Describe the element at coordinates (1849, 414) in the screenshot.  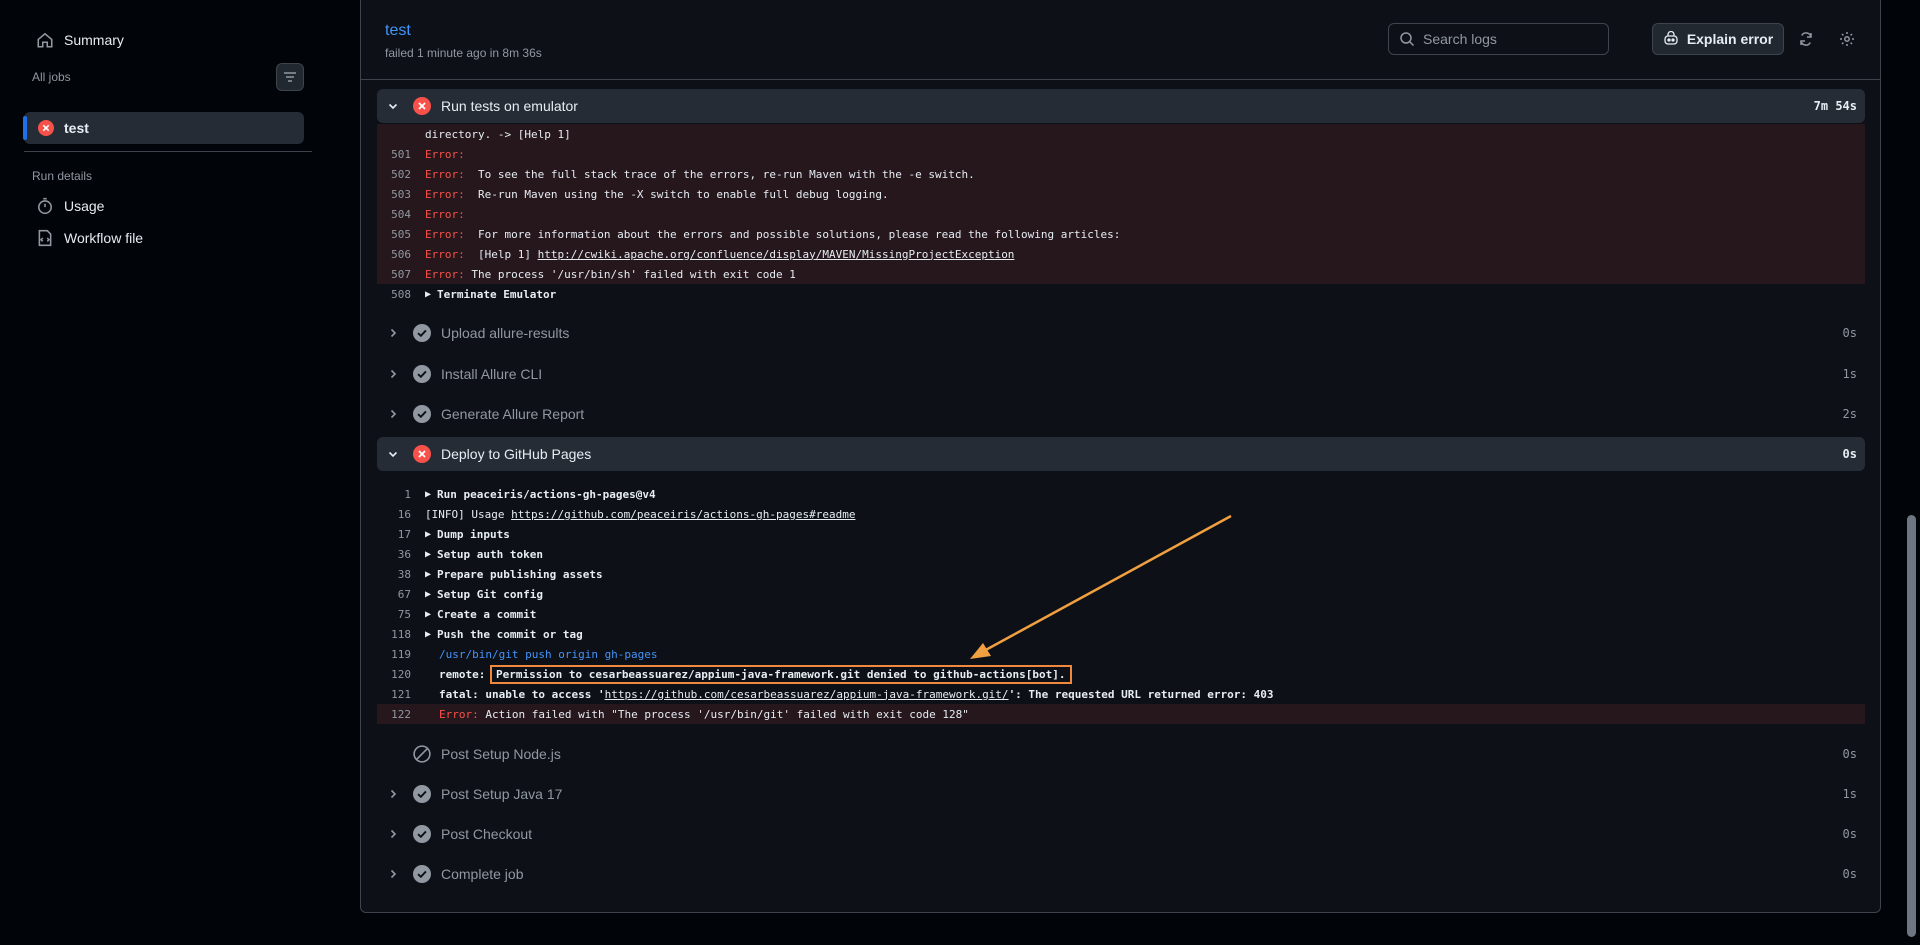
I see `step-duration: 2s` at that location.